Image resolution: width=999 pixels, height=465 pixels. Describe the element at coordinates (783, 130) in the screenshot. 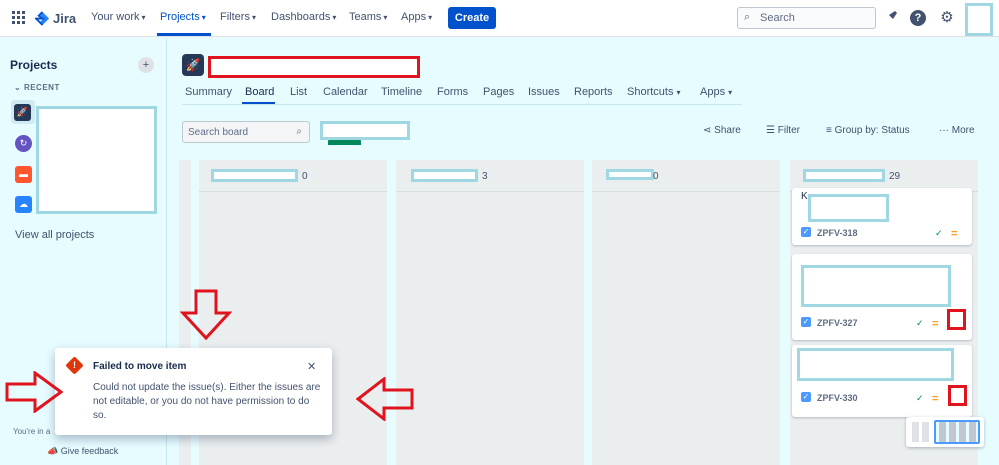

I see `filter-button: ☰ Filter` at that location.